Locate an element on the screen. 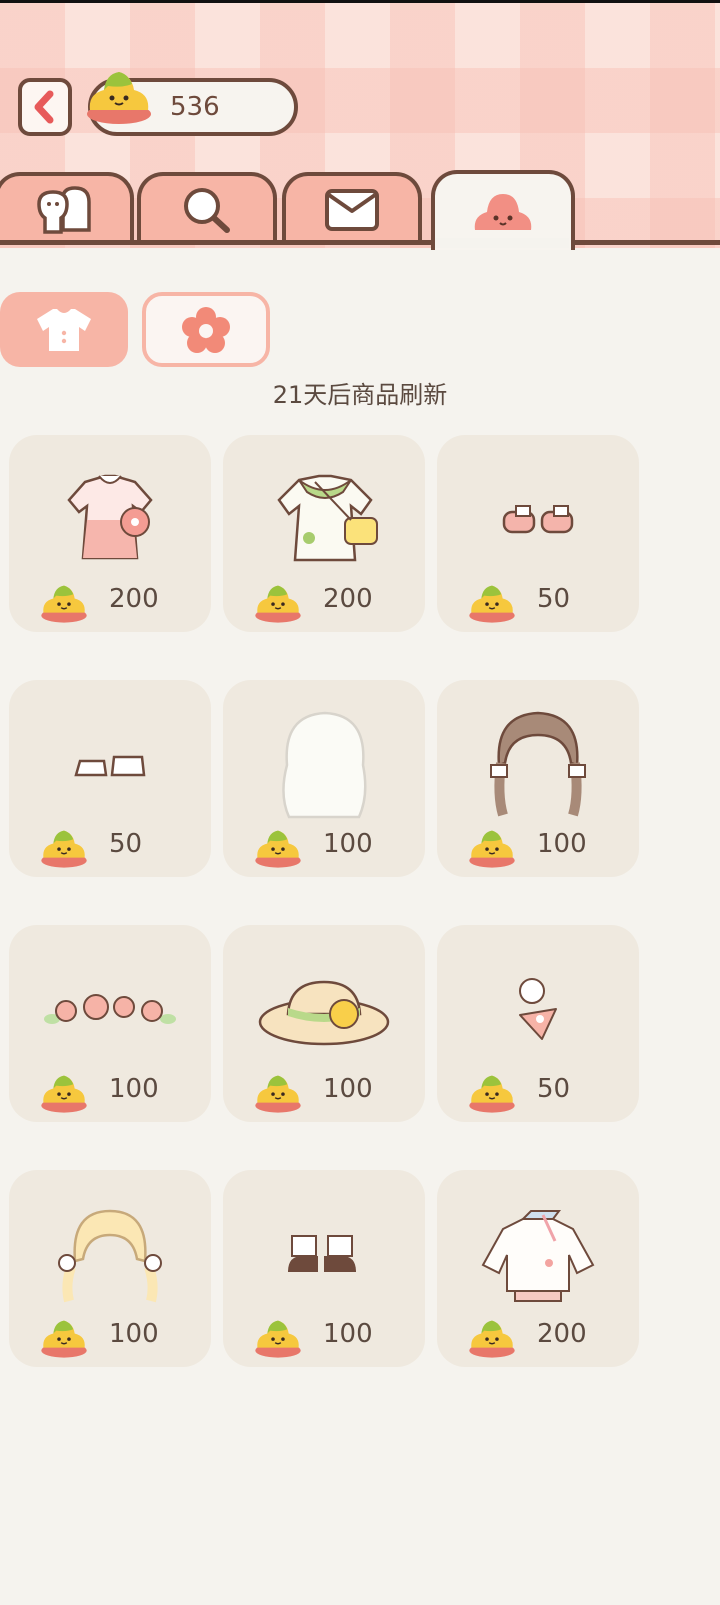 The height and width of the screenshot is (1605, 720). back-button is located at coordinates (45, 107).